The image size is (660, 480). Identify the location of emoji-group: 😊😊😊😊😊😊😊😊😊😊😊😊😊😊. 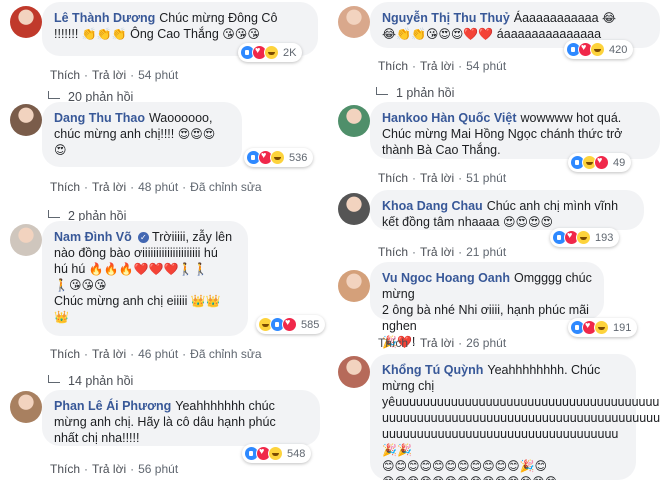
(469, 477).